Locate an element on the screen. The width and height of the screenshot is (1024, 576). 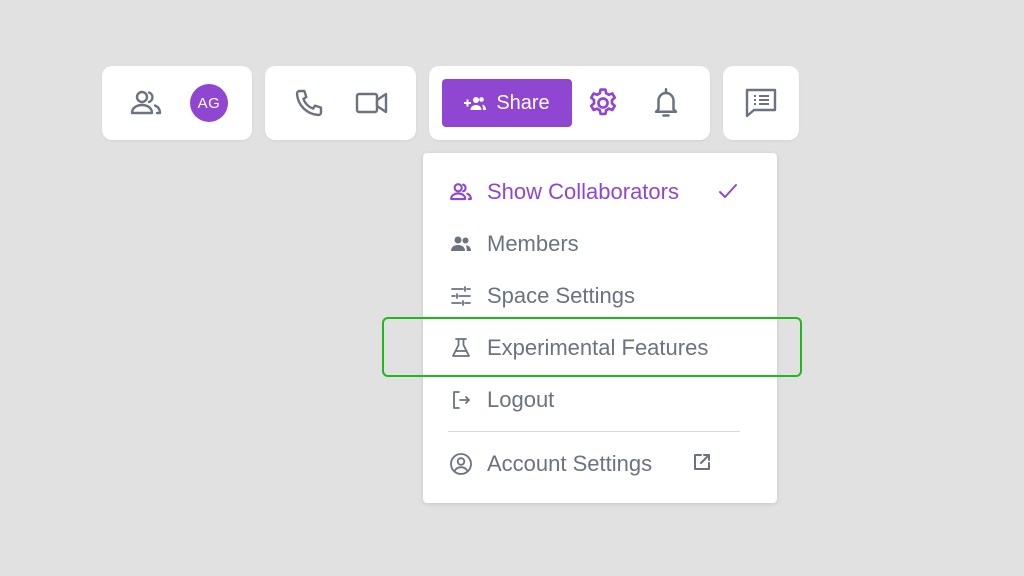
video-call-button is located at coordinates (372, 103).